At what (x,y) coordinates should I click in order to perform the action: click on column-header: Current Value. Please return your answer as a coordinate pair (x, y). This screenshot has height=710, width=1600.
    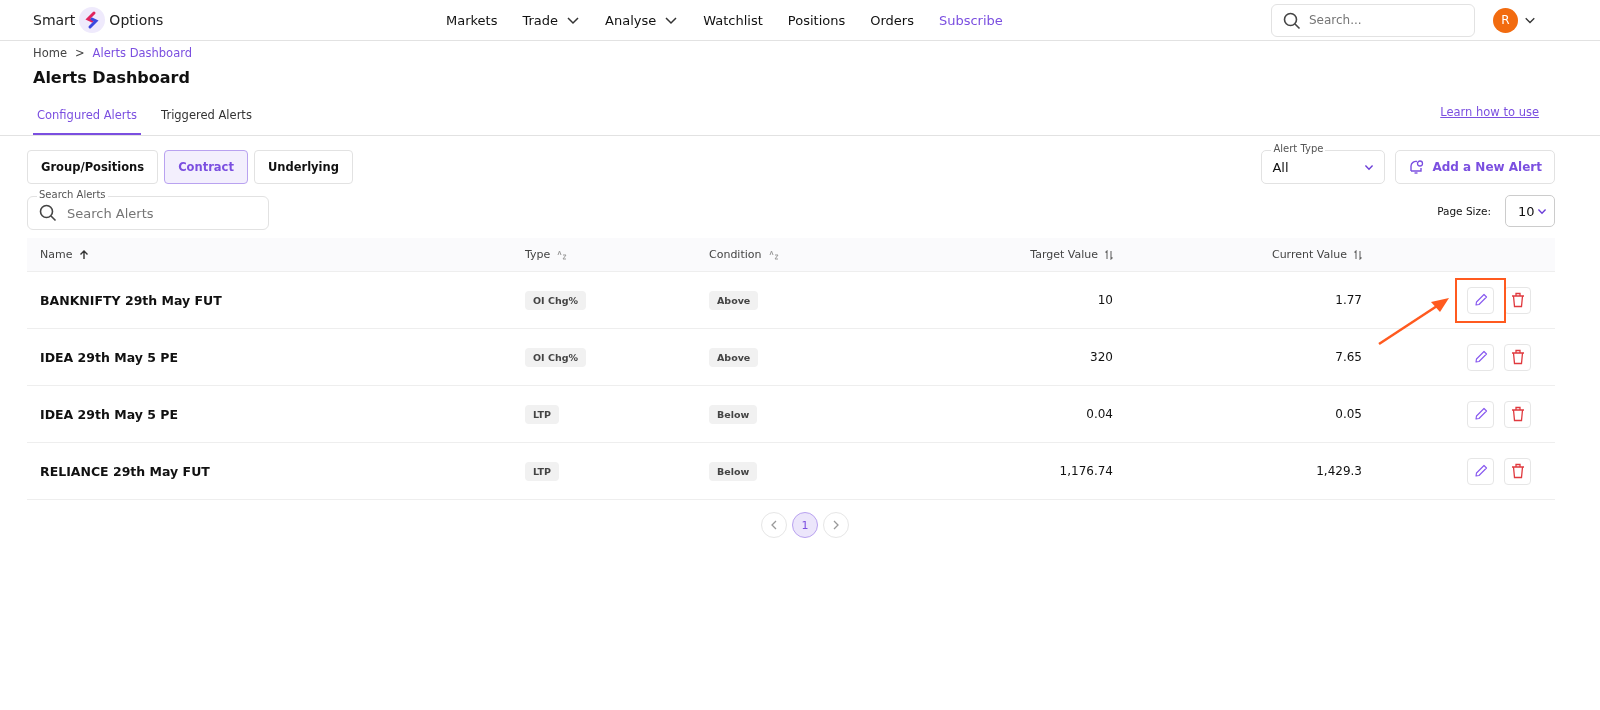
    Looking at the image, I should click on (1250, 254).